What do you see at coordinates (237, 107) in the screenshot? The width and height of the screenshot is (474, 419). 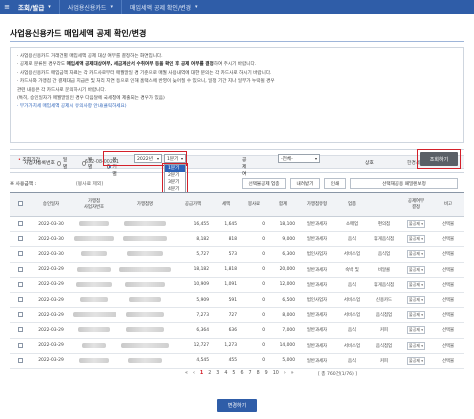 I see `notice-link: · 부가가치세 매입세액 공제시 유의사항 안내(클릭하세요)` at bounding box center [237, 107].